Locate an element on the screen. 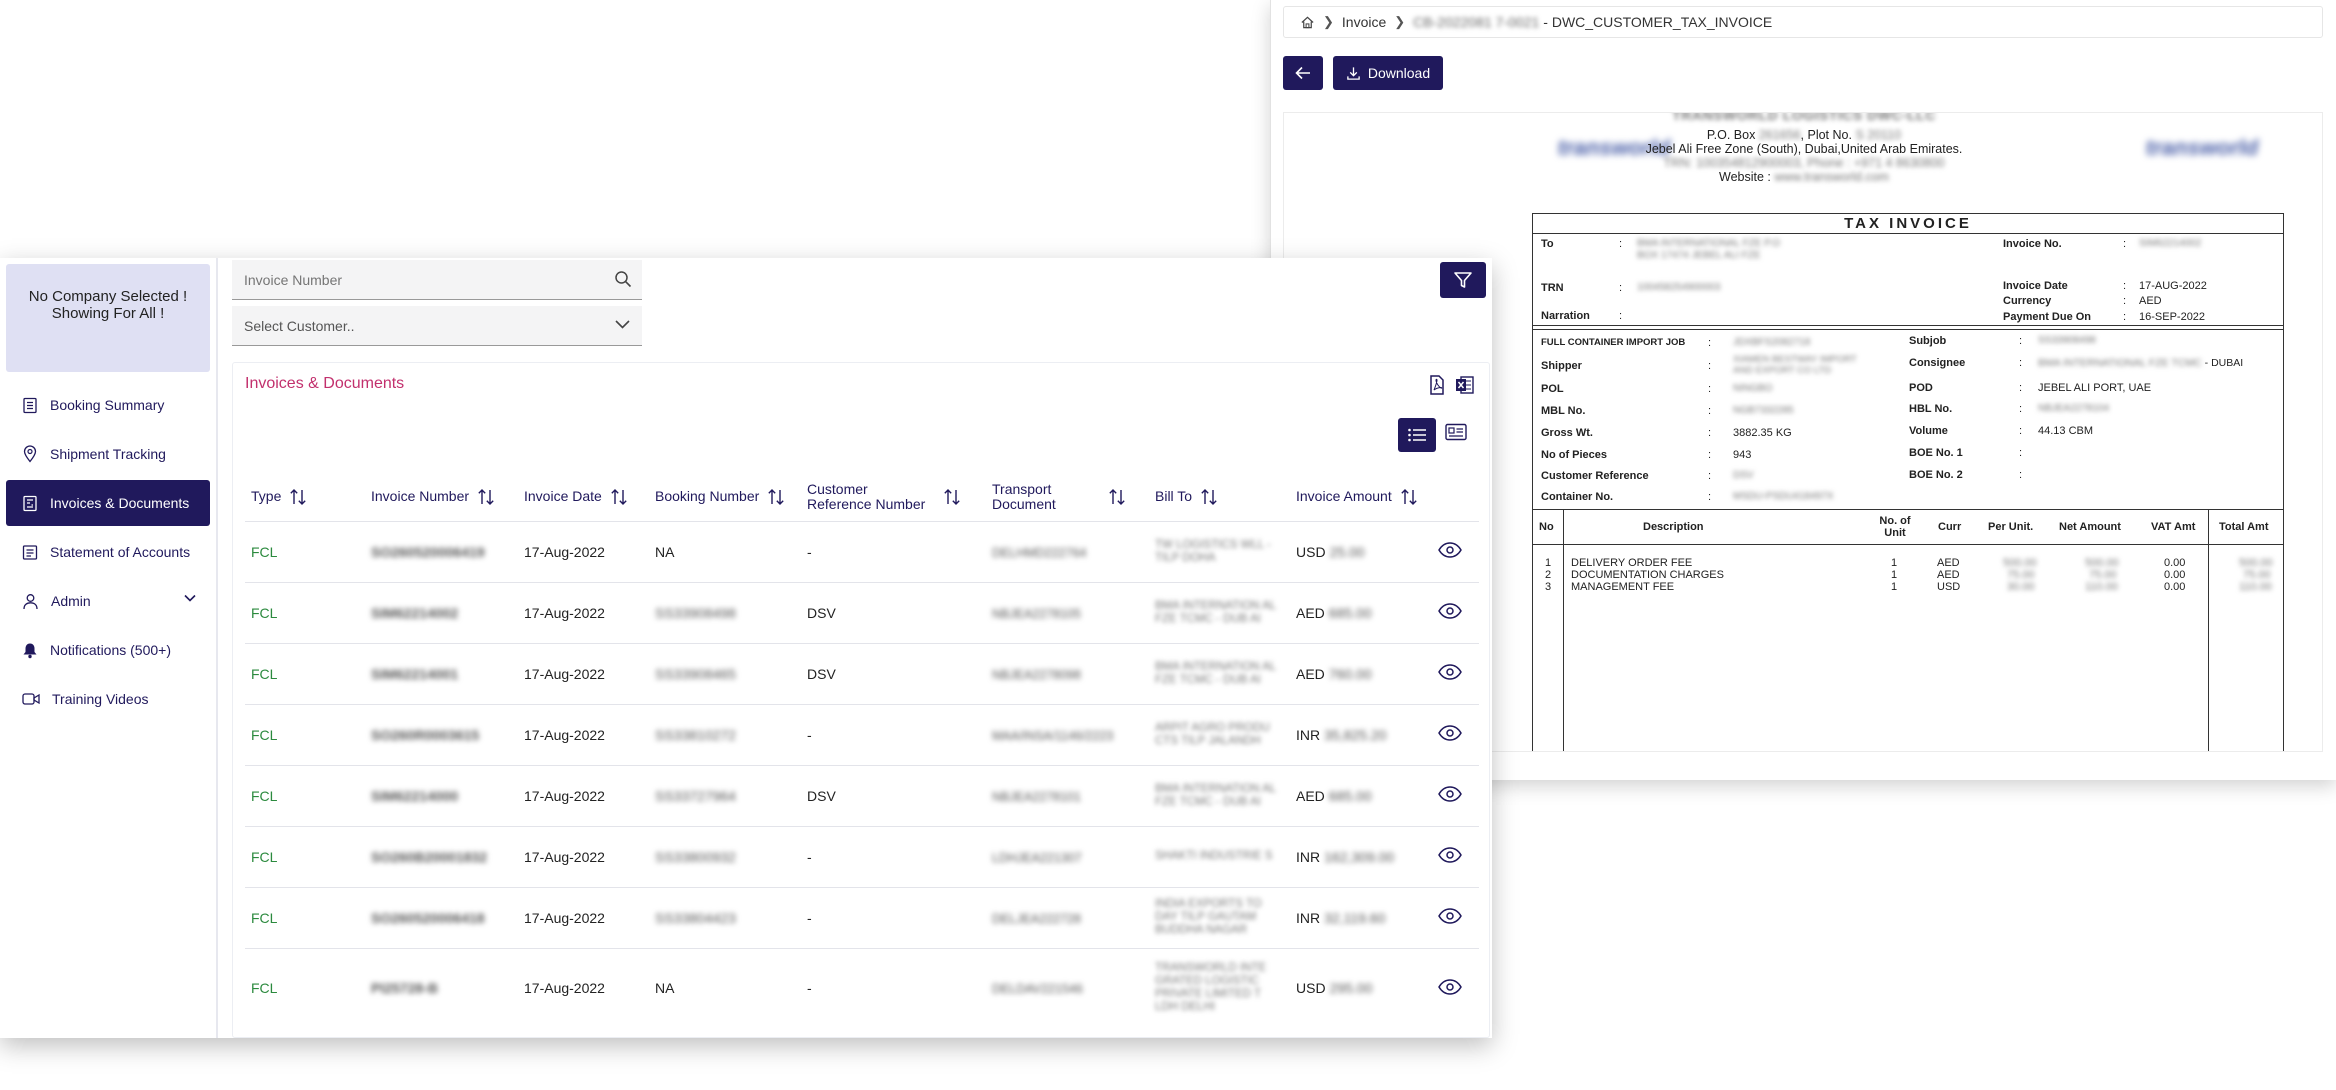 This screenshot has height=1090, width=2336. statement-icon is located at coordinates (30, 552).